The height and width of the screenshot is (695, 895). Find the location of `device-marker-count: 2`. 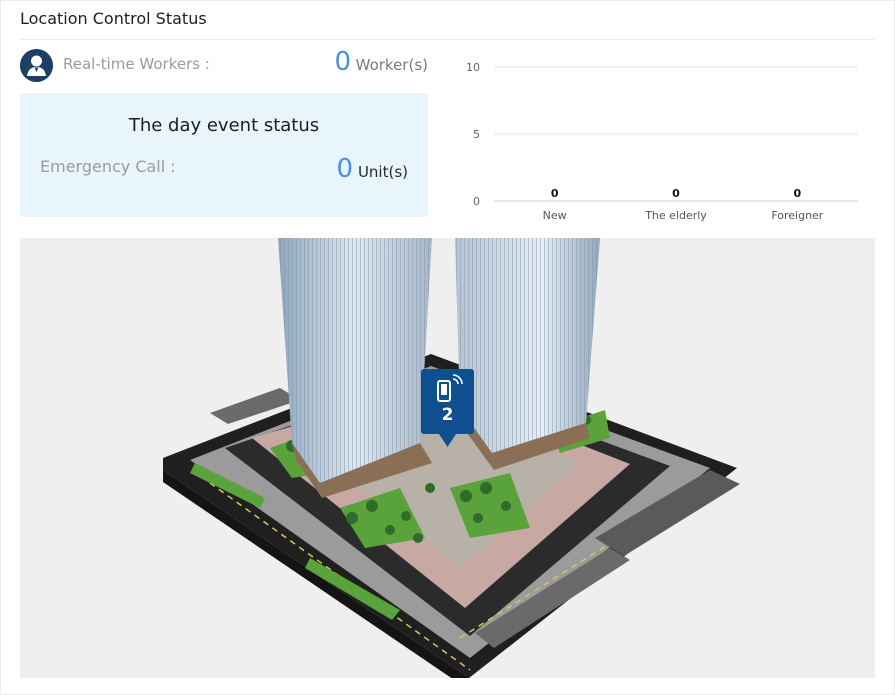

device-marker-count: 2 is located at coordinates (447, 415).